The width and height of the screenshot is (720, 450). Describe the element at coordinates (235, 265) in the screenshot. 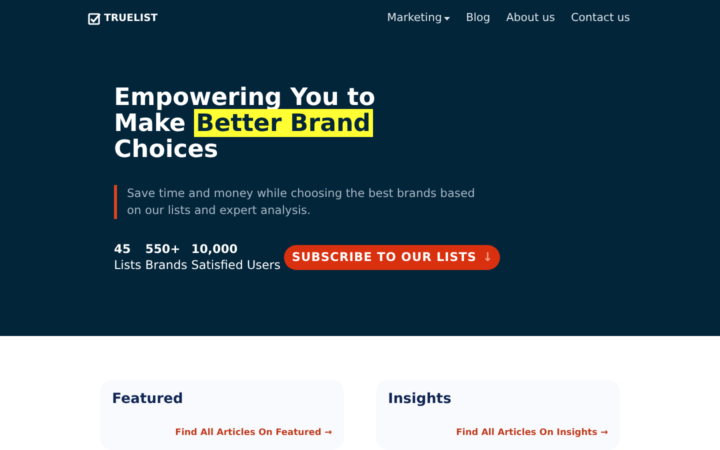

I see `stat-label: Satisfied Users` at that location.